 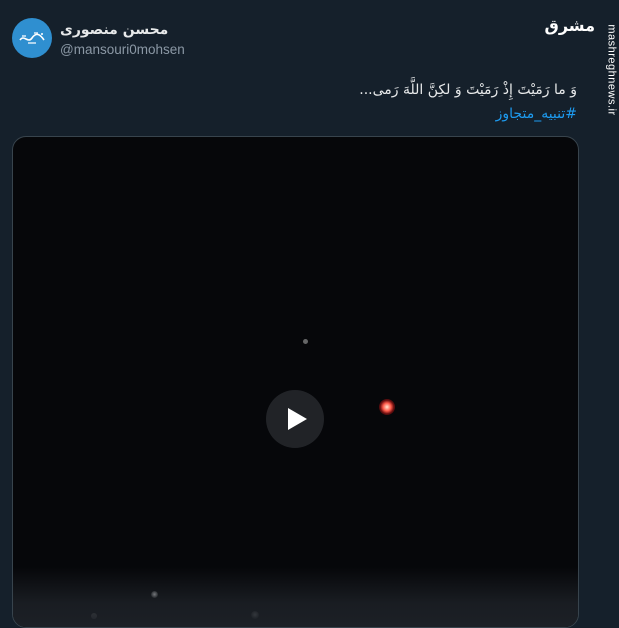 I want to click on watermark-site: mashreghnews.ir, so click(x=611, y=70).